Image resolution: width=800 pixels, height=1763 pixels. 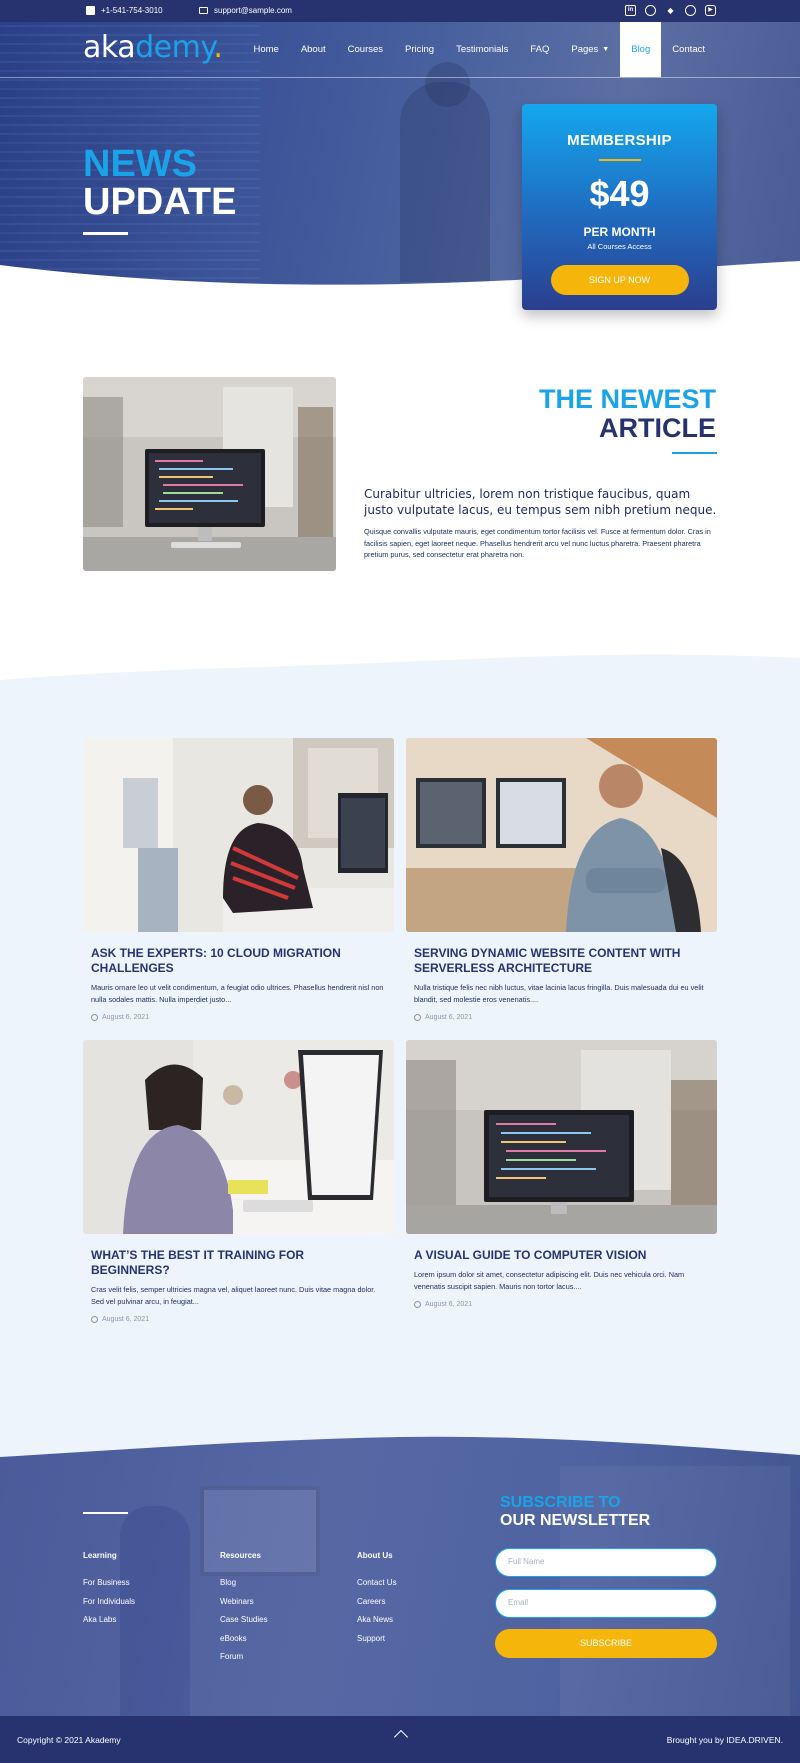 I want to click on footer-link: Support, so click(x=377, y=1638).